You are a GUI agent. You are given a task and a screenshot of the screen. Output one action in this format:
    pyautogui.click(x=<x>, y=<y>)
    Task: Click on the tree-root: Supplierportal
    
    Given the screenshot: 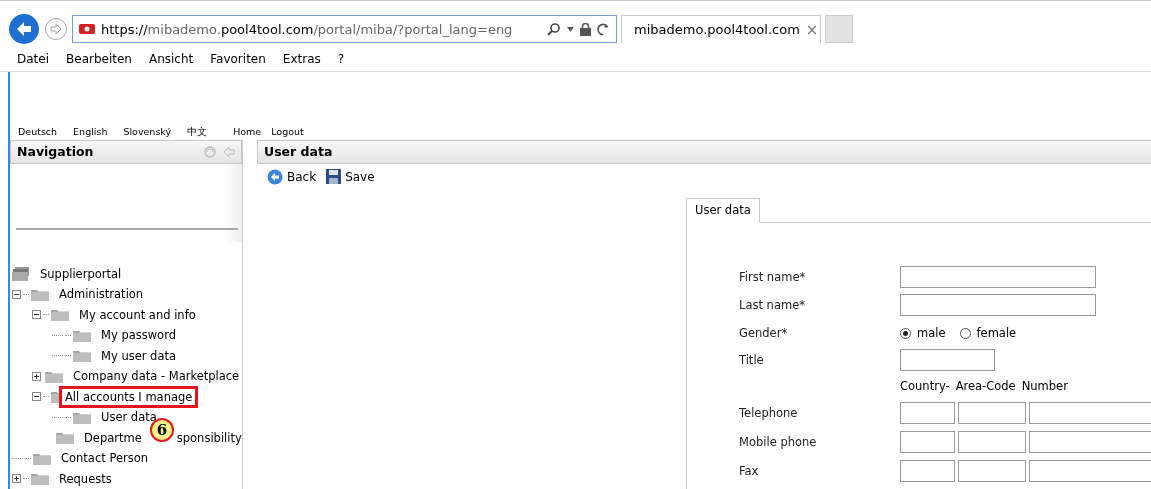 What is the action you would take?
    pyautogui.click(x=81, y=273)
    